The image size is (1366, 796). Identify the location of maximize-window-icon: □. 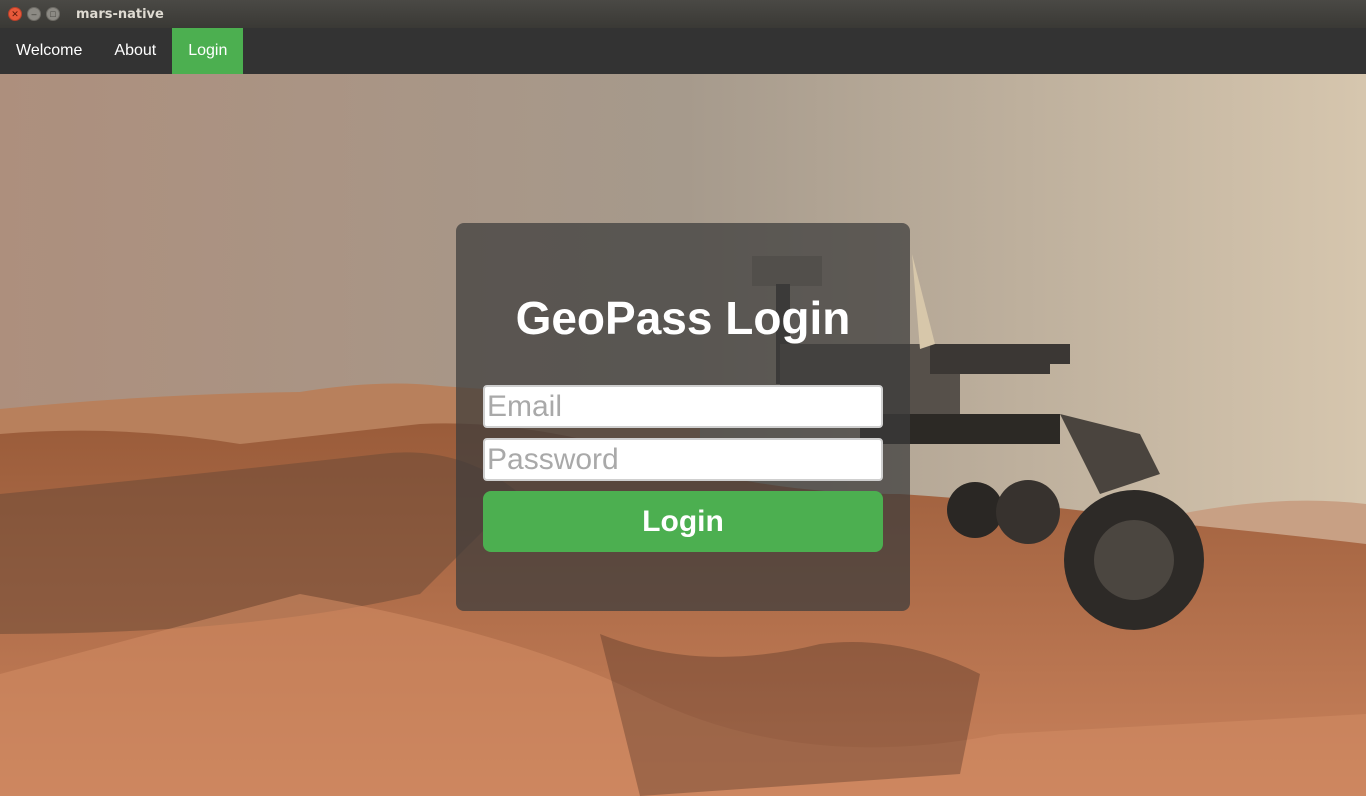
(53, 14).